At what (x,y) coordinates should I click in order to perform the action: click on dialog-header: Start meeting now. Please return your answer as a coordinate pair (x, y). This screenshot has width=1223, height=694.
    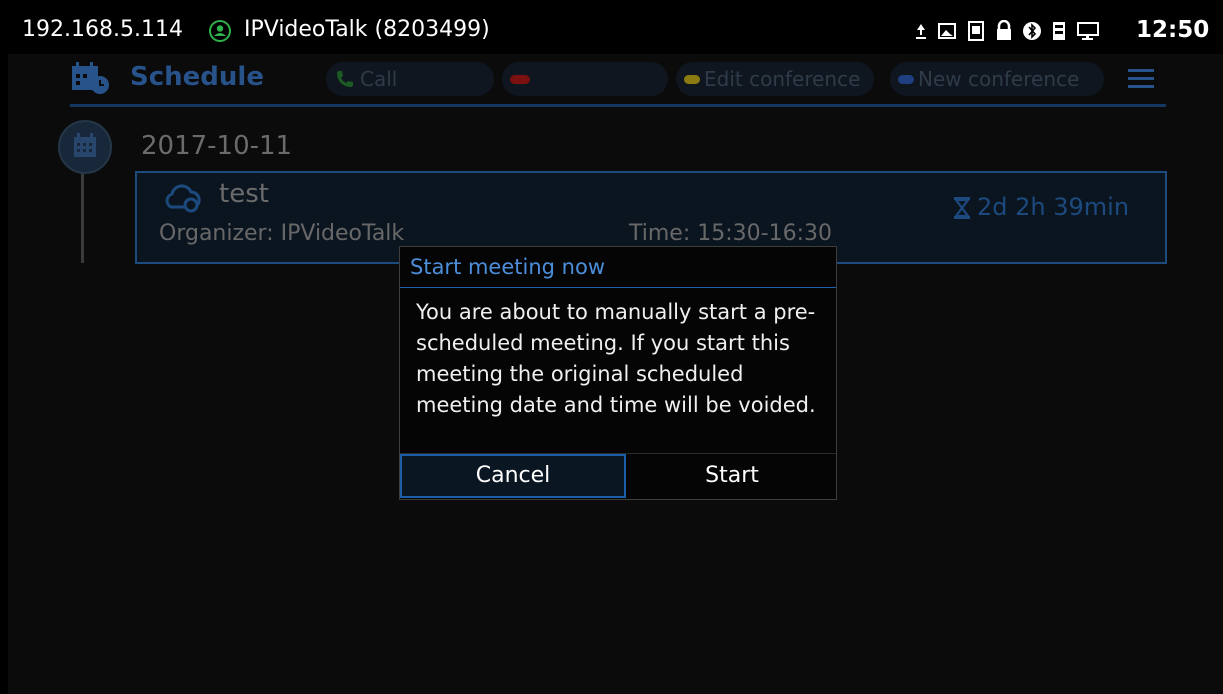
    Looking at the image, I should click on (618, 267).